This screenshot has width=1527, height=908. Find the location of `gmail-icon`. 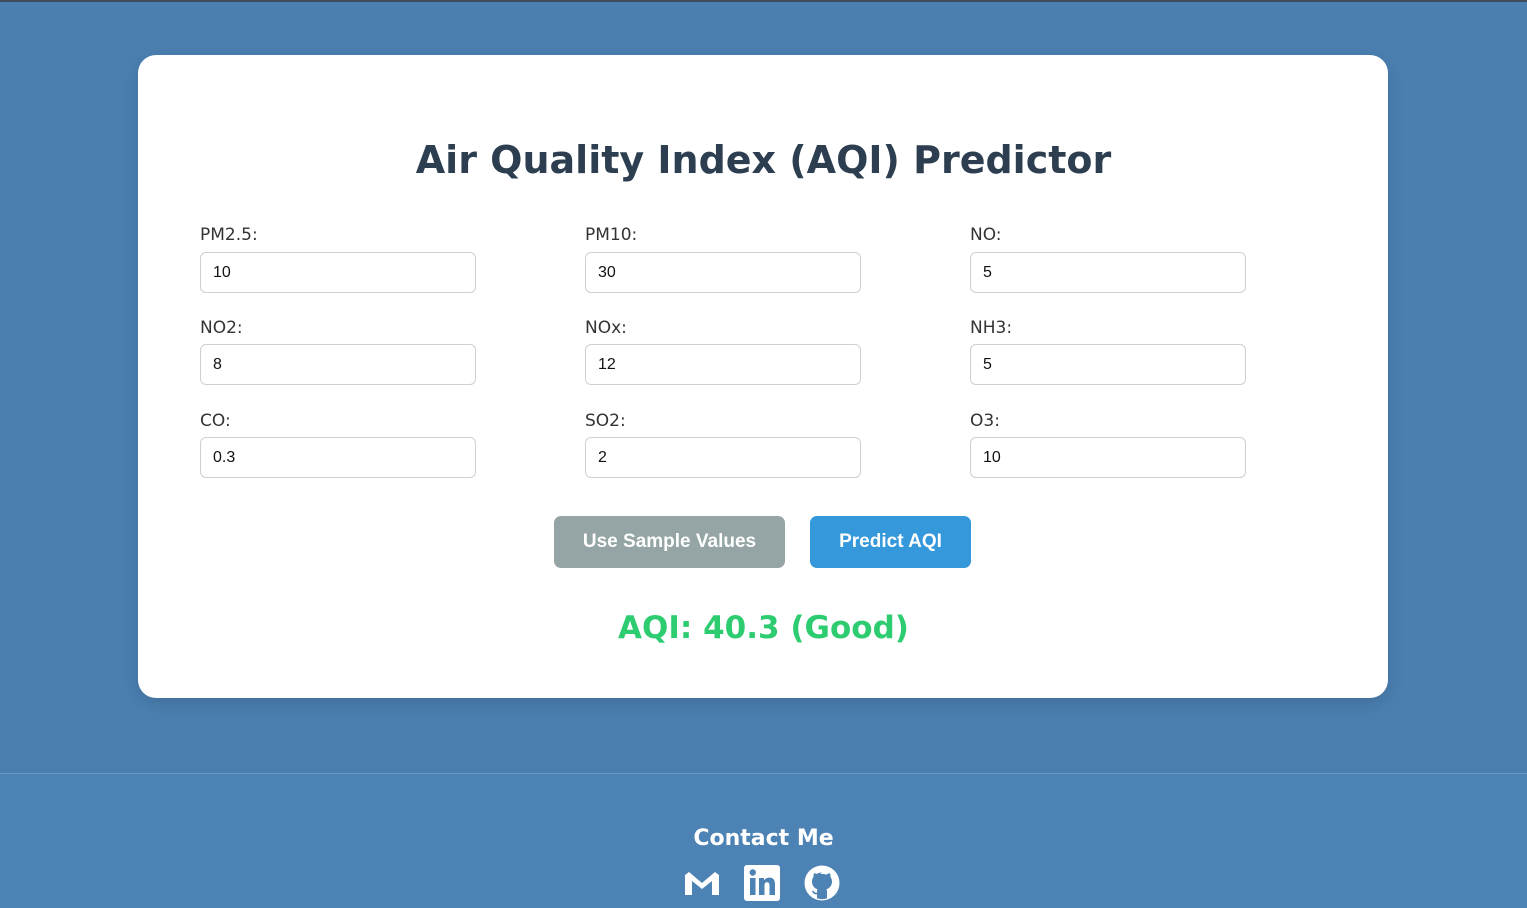

gmail-icon is located at coordinates (702, 883).